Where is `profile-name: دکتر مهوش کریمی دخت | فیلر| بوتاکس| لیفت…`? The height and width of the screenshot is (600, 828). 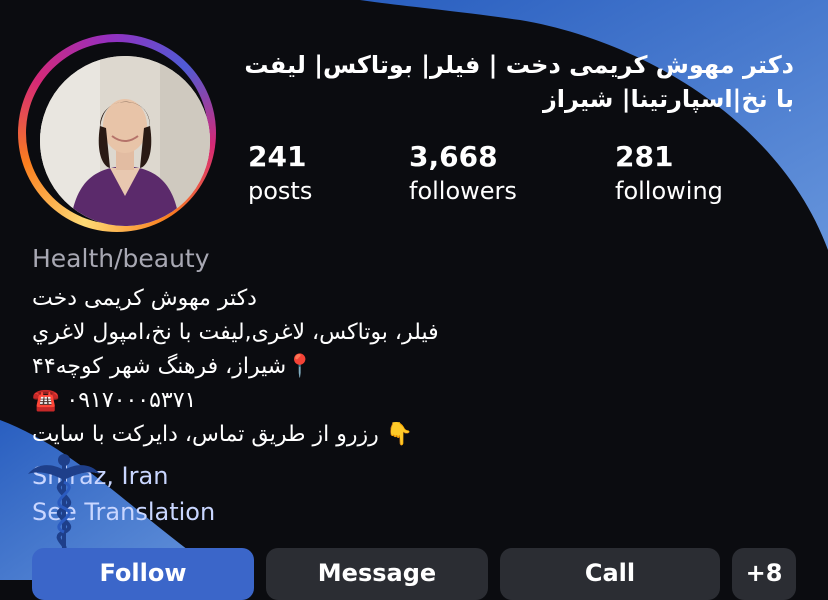 profile-name: دکتر مهوش کریمی دخت | فیلر| بوتاکس| لیفت… is located at coordinates (519, 82).